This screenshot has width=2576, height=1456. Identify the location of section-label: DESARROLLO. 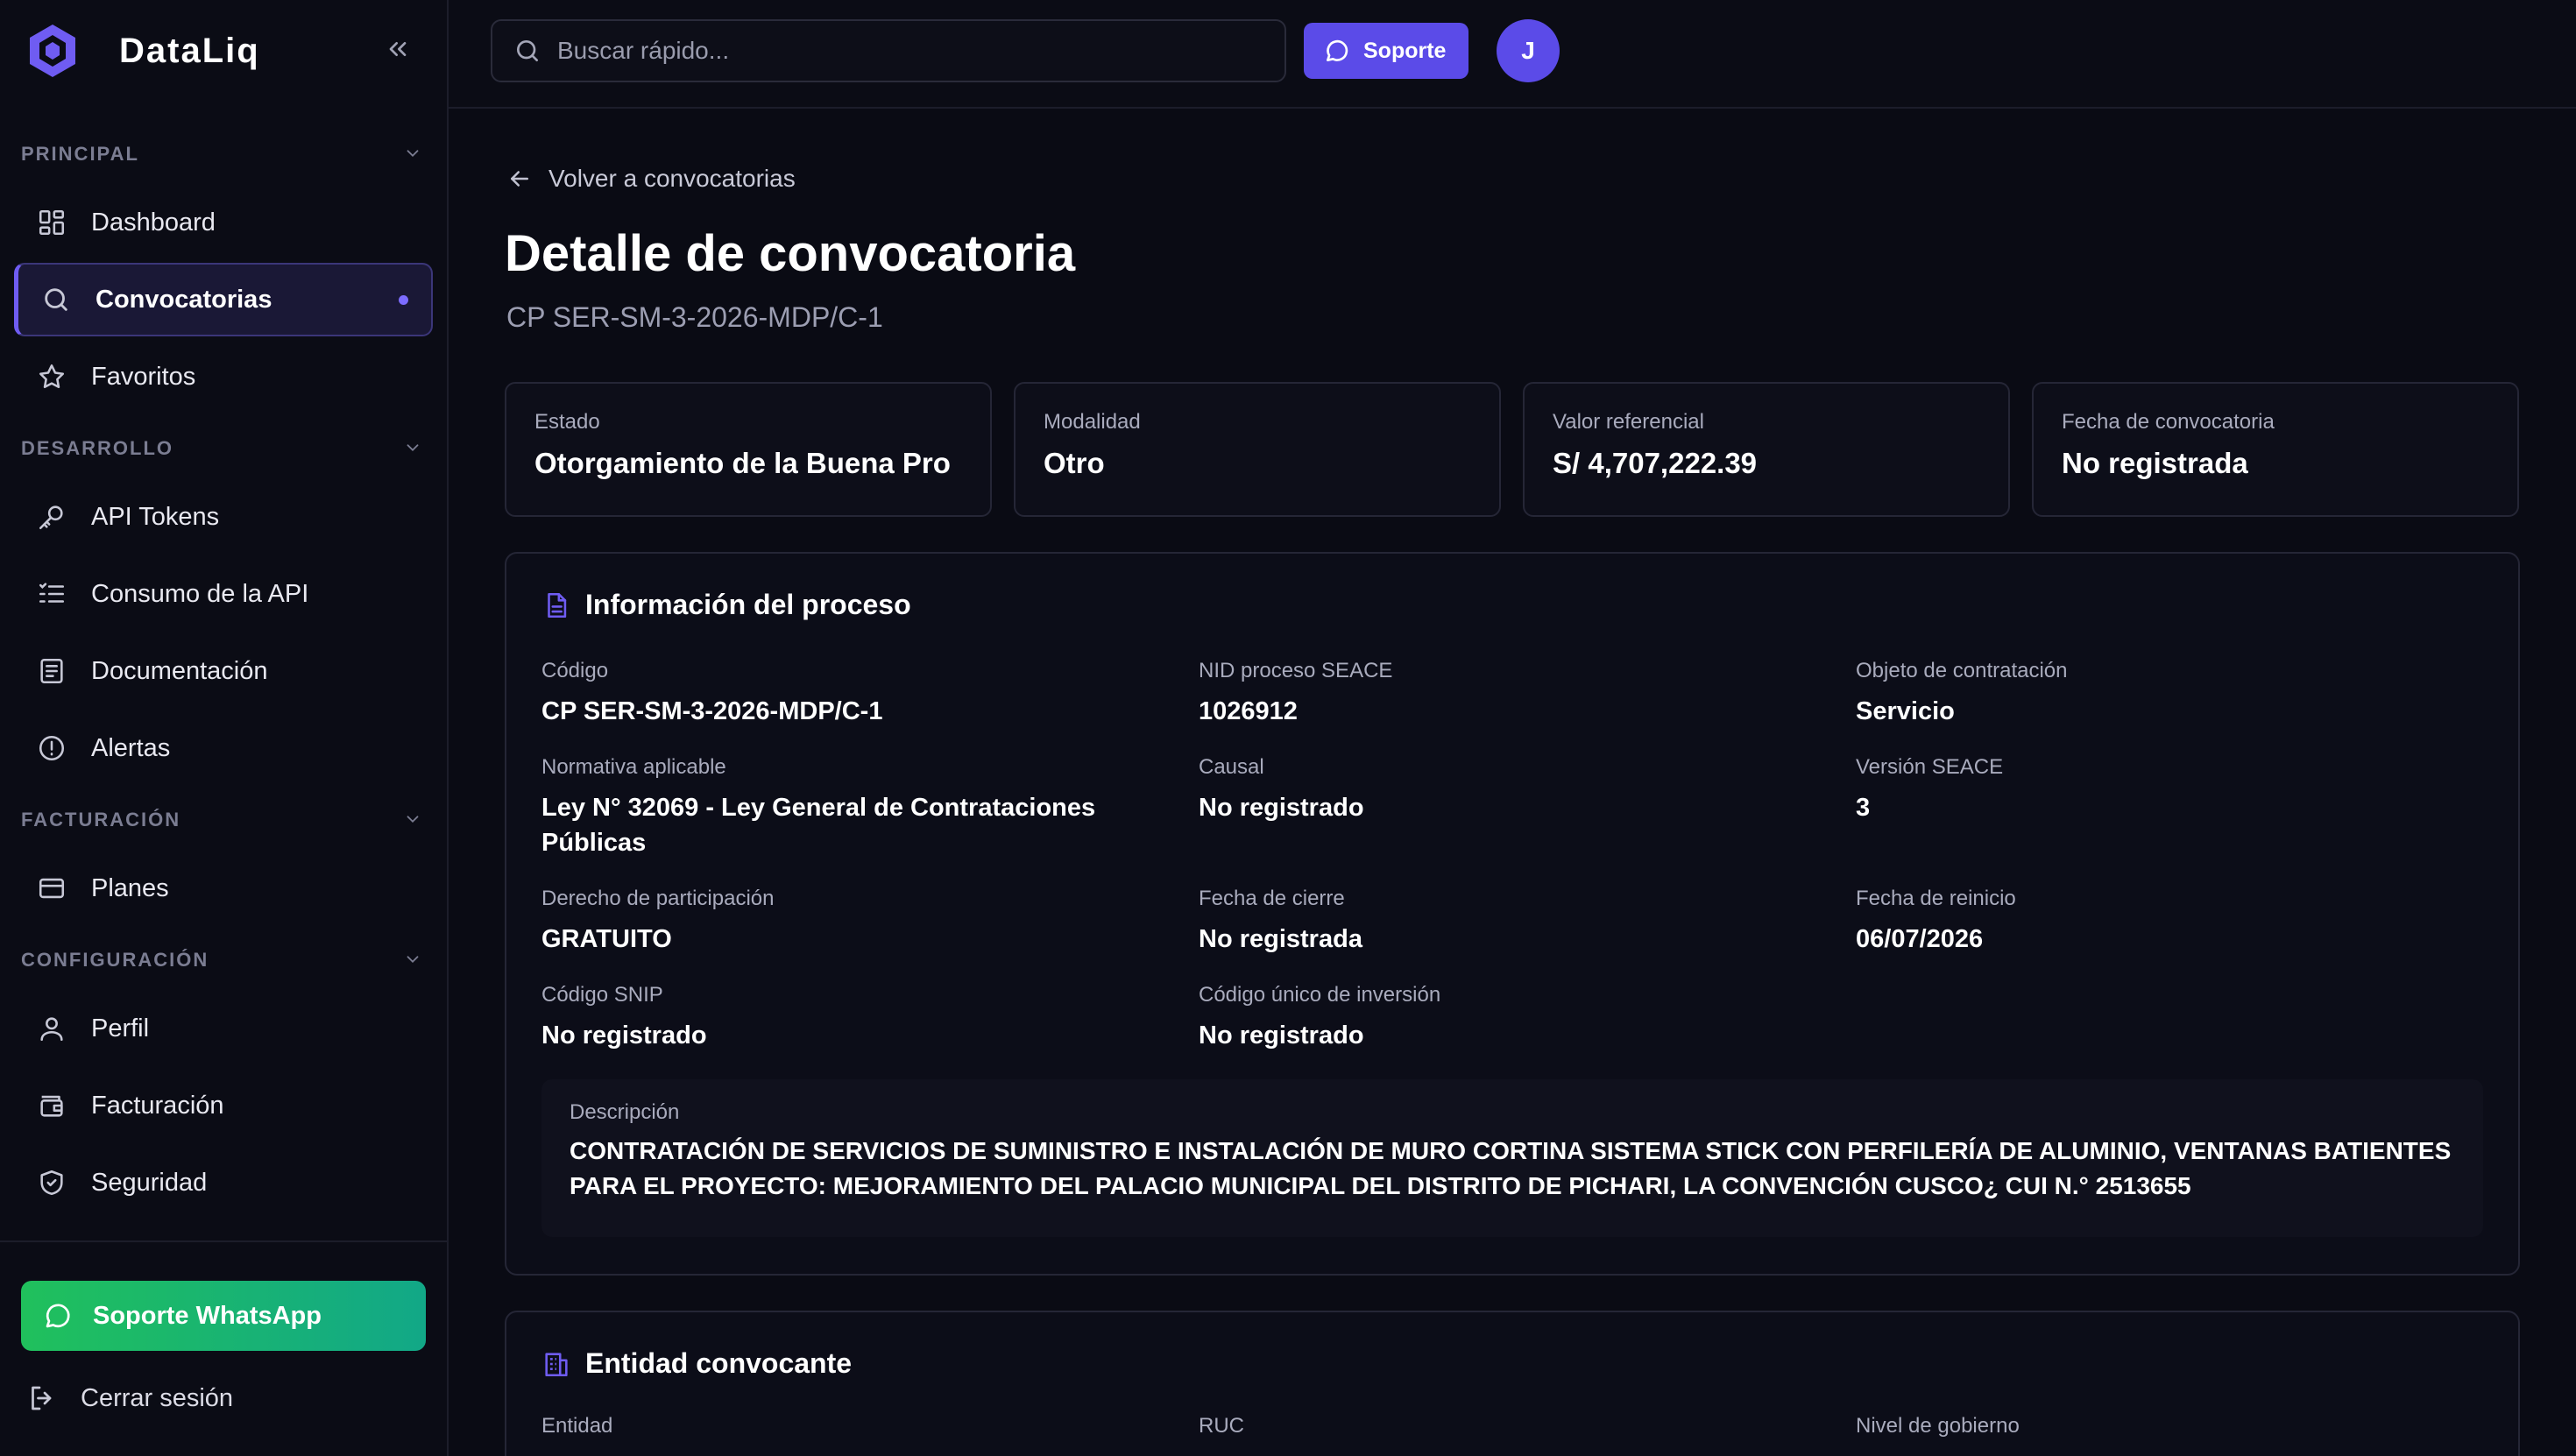
(97, 448).